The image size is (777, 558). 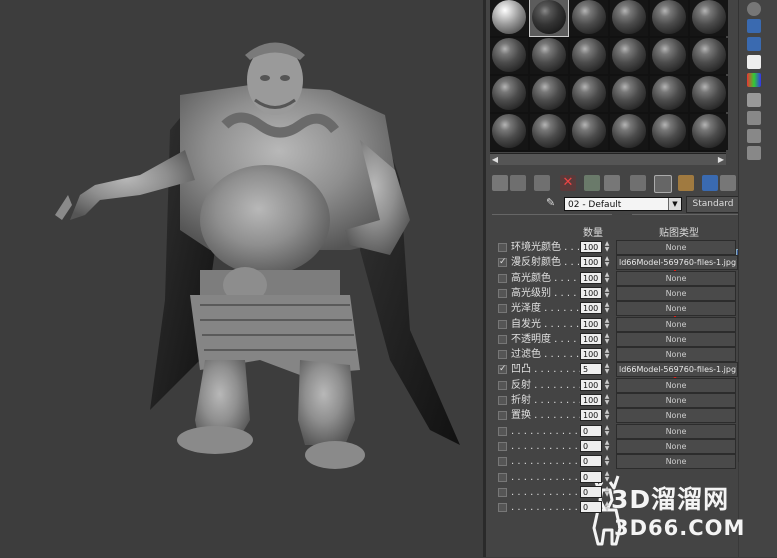 What do you see at coordinates (502, 263) in the screenshot?
I see `map-enable-checkbox: ✓` at bounding box center [502, 263].